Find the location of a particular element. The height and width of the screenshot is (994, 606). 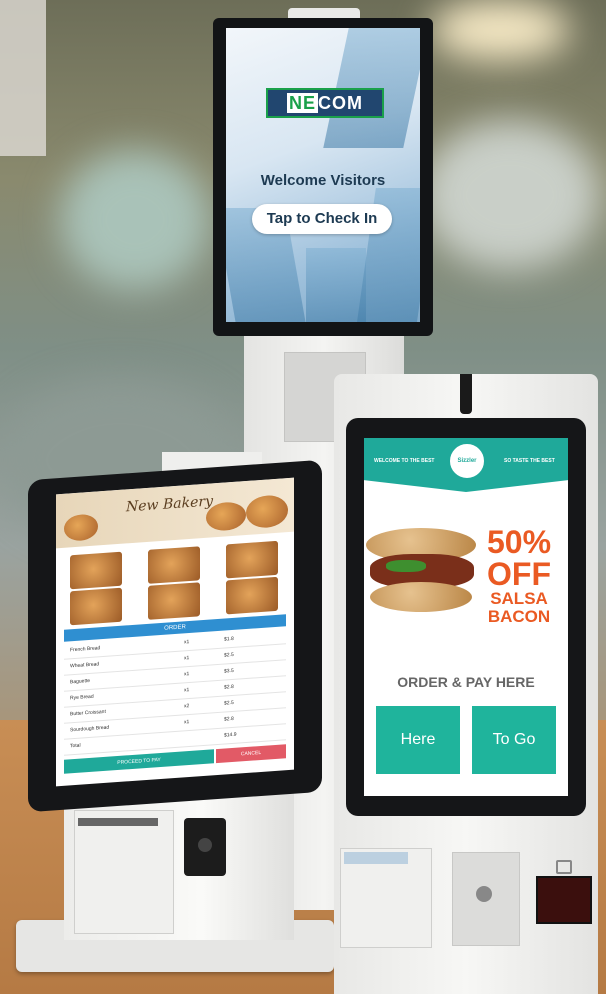

sandwich-image is located at coordinates (421, 571).